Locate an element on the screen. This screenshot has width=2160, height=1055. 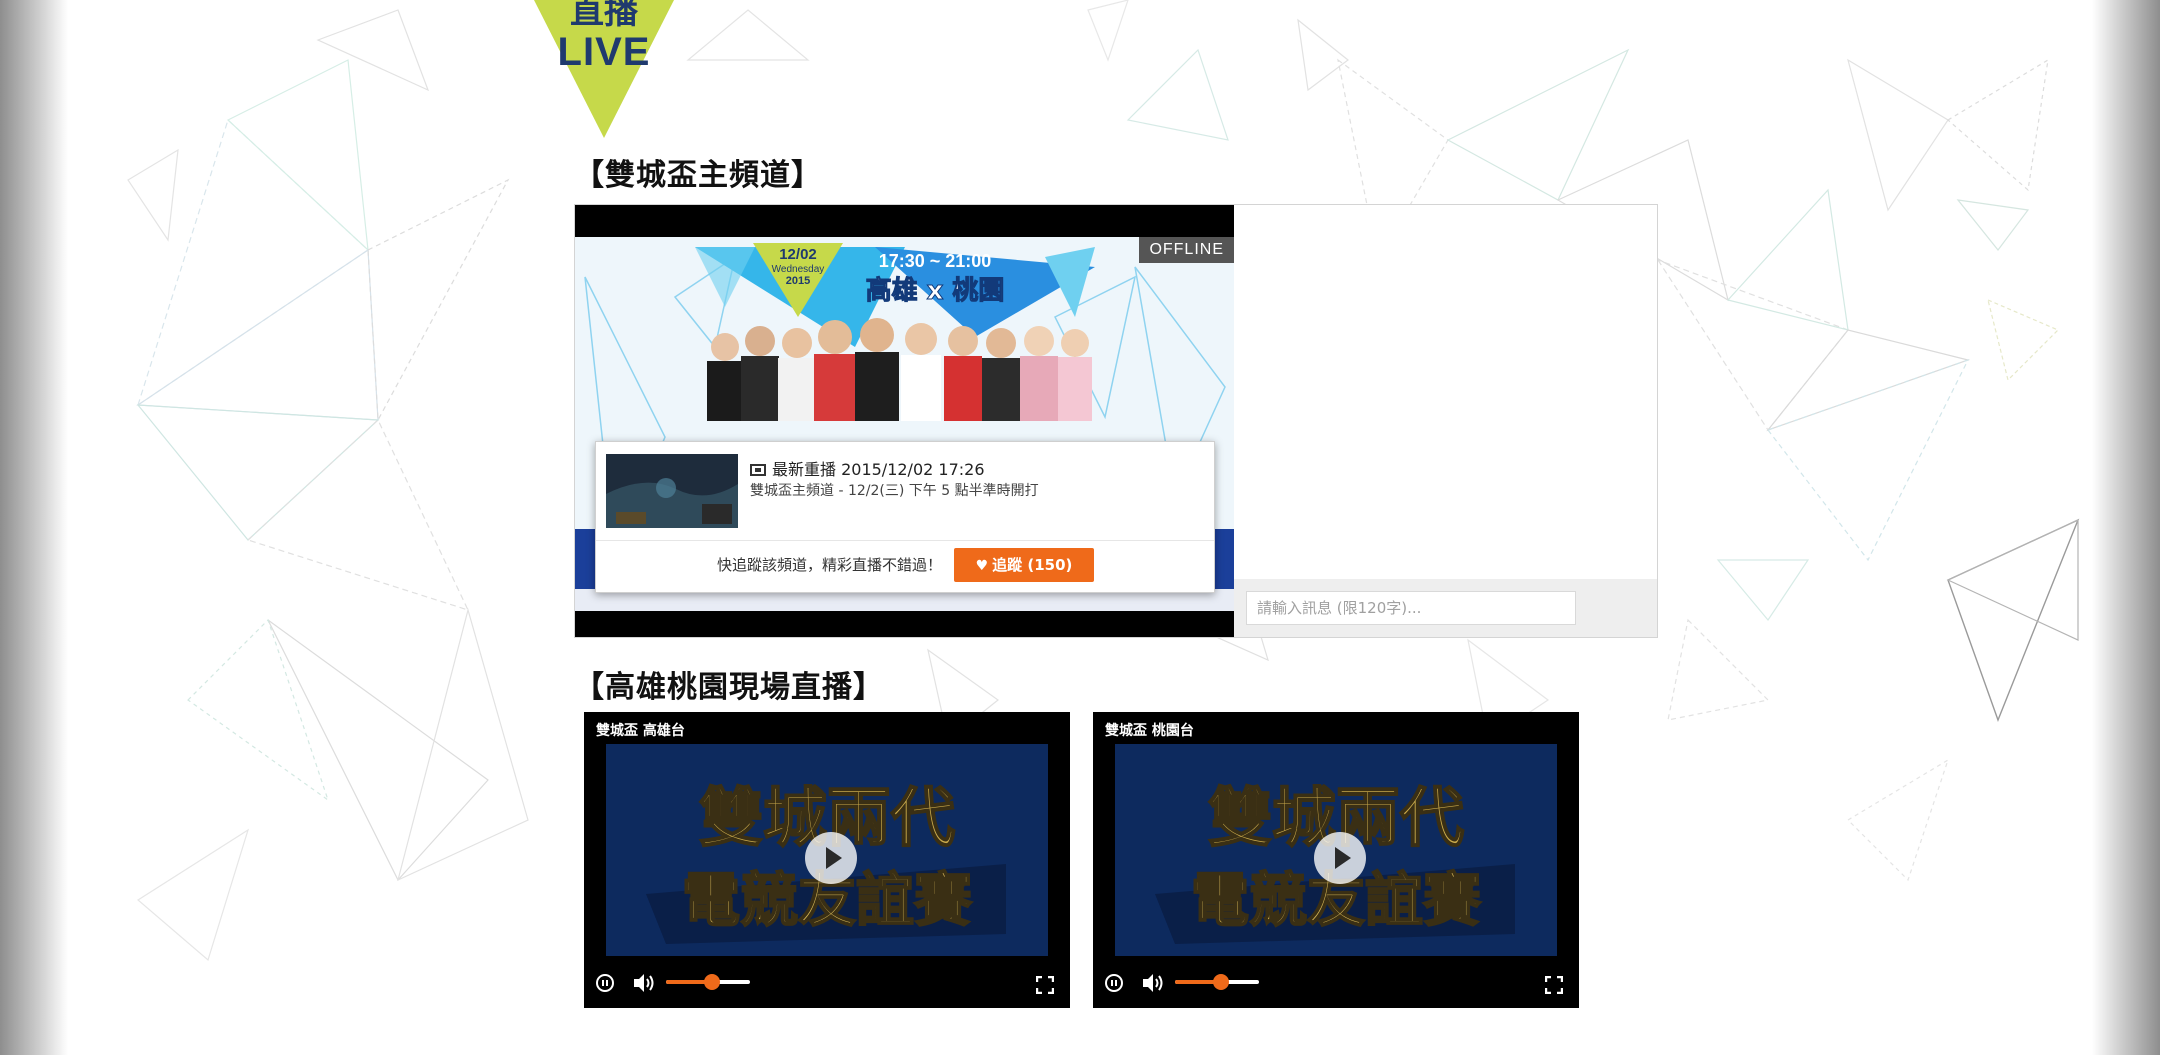
venue-player-taoyuan: 雙城盃 桃園台 雙城兩代 電競友誼賽 is located at coordinates (1336, 860).